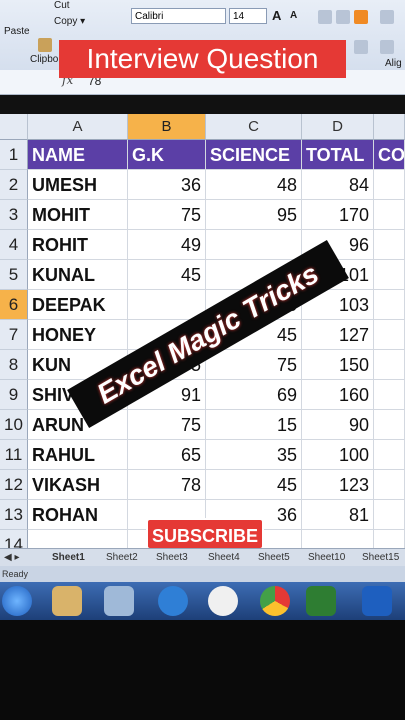 The width and height of the screenshot is (405, 720). I want to click on table-cell-science: 35, so click(254, 455).